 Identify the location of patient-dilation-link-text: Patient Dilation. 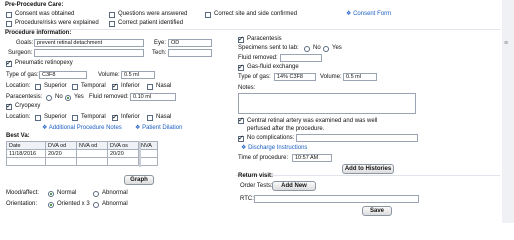
(162, 128).